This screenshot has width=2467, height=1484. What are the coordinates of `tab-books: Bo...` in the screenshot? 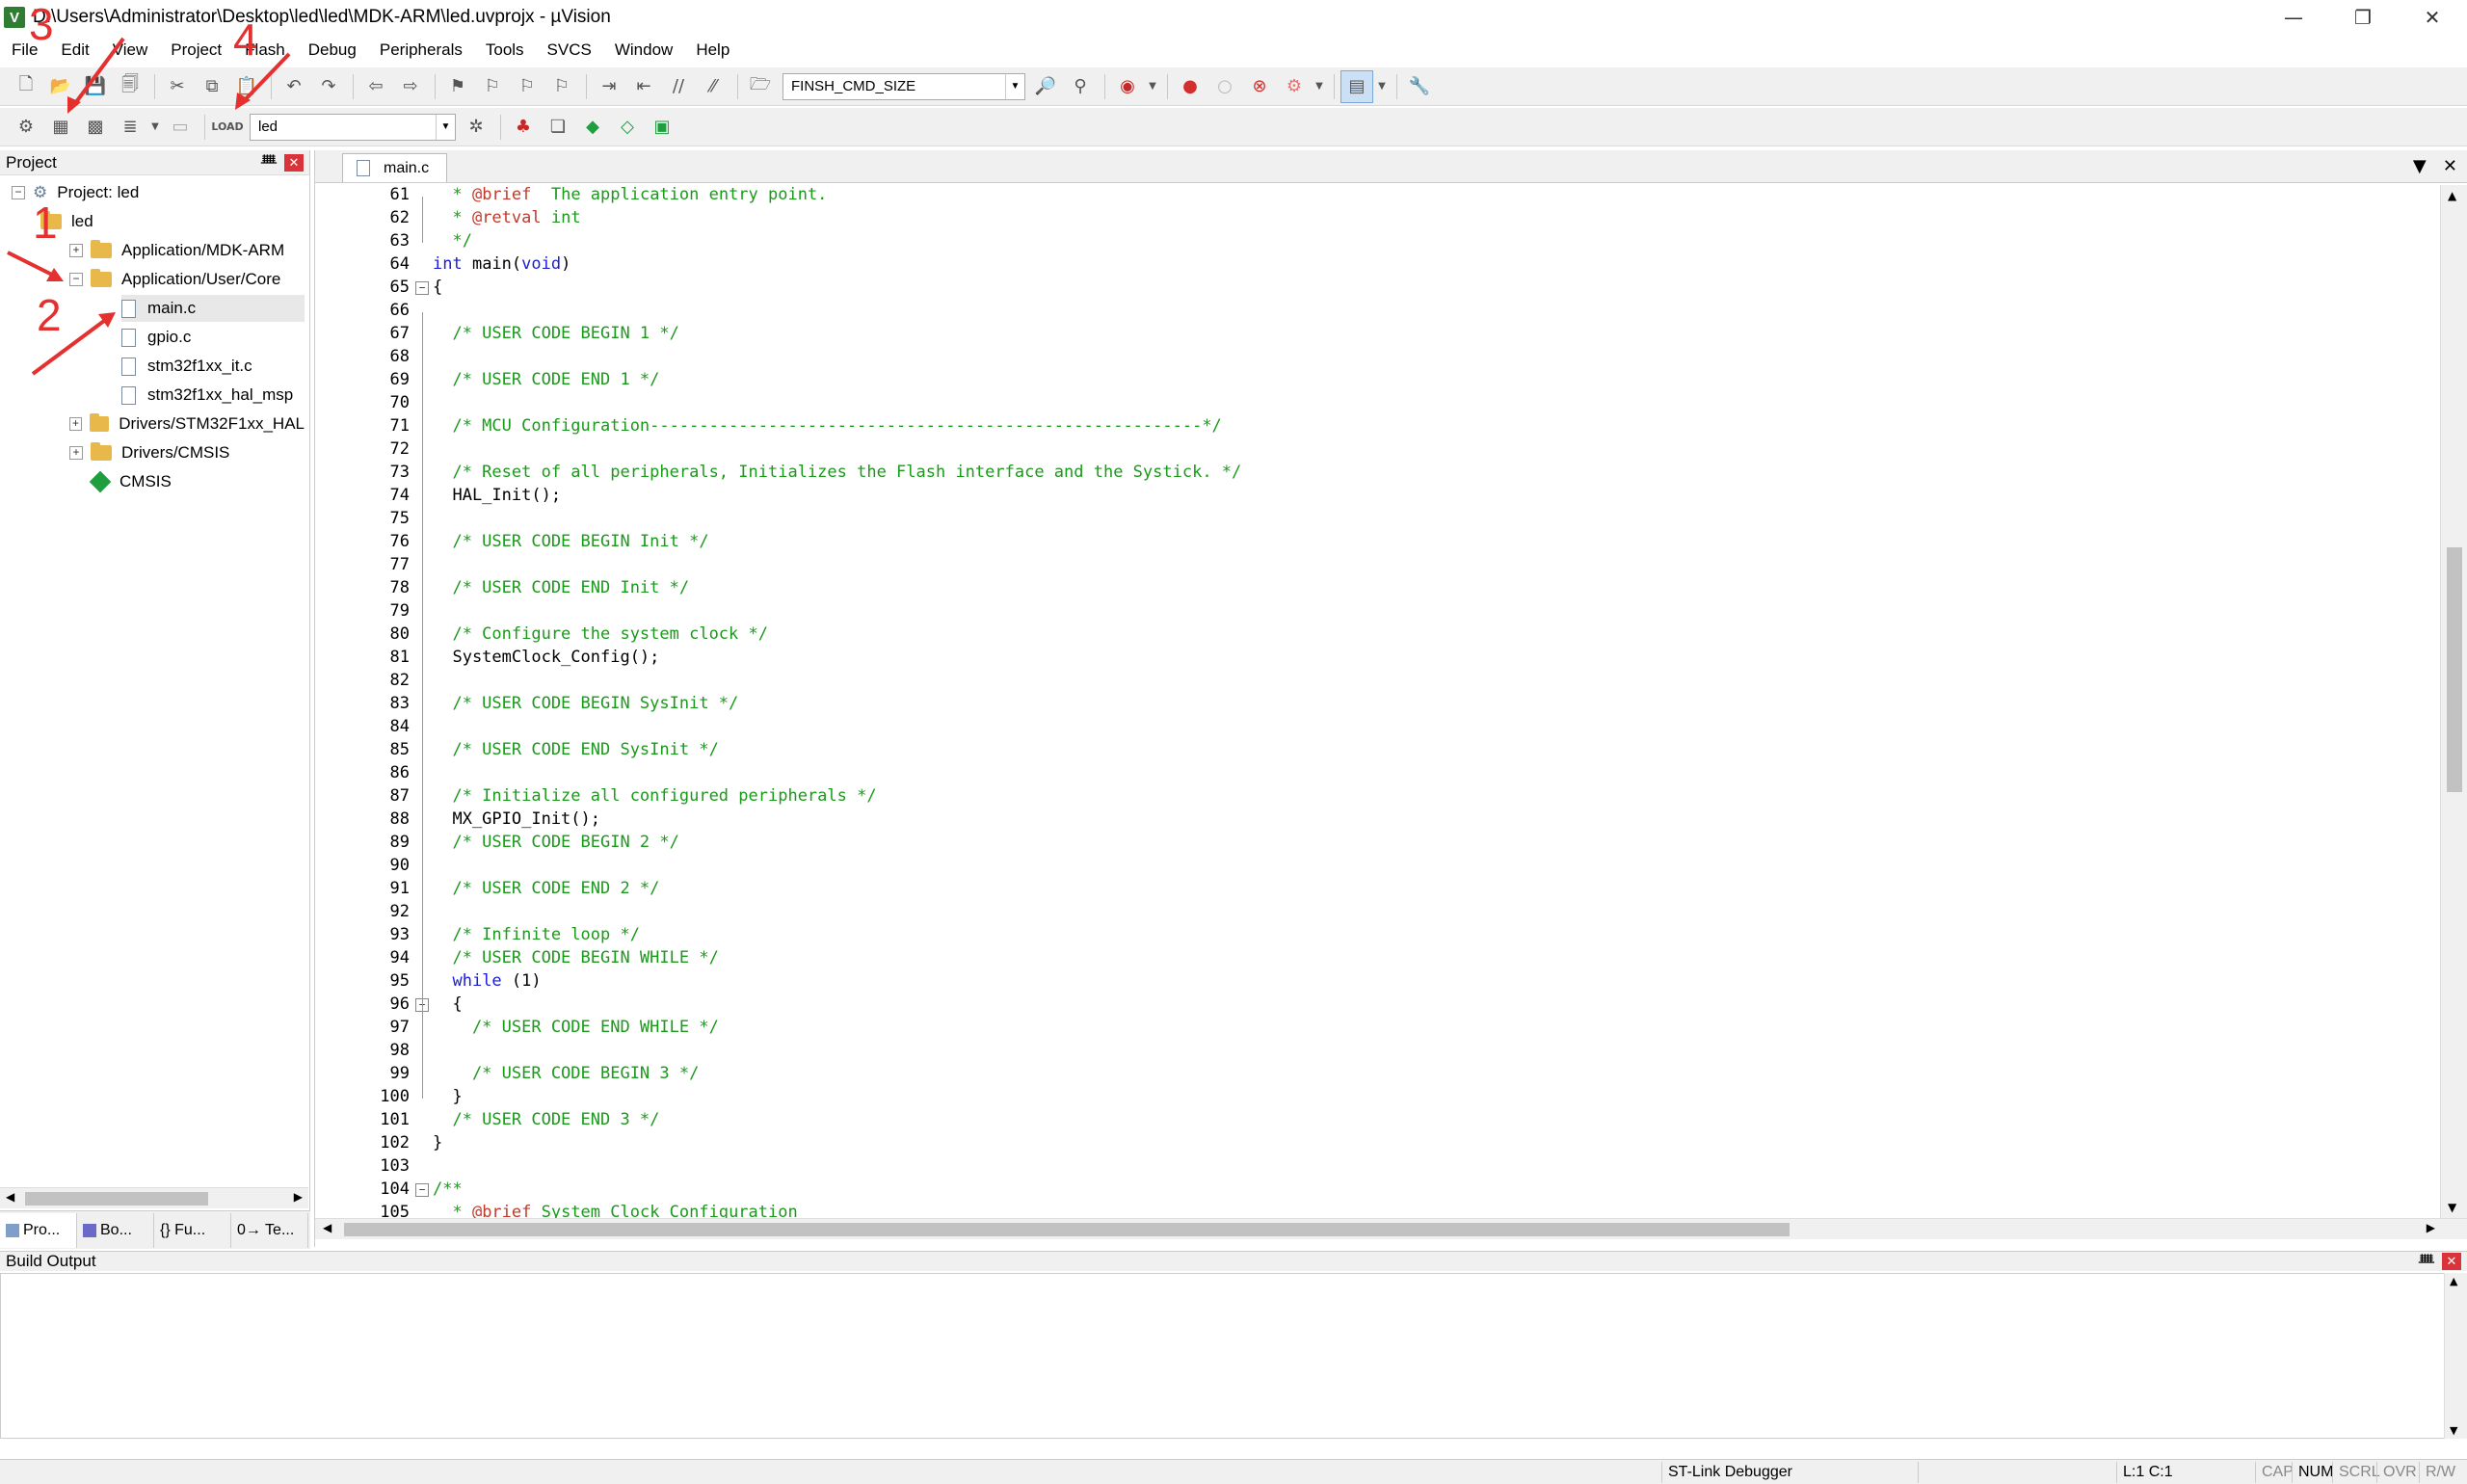 It's located at (115, 1230).